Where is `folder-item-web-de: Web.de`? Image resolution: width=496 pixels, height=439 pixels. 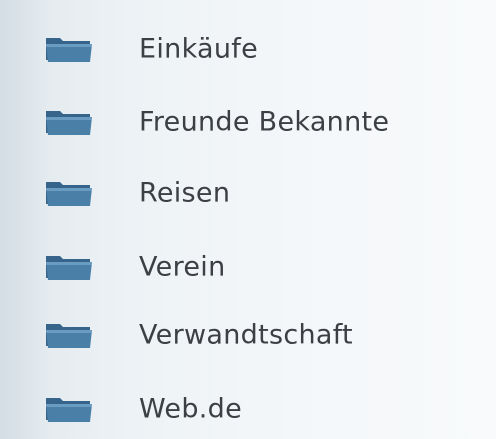
folder-item-web-de: Web.de is located at coordinates (248, 406).